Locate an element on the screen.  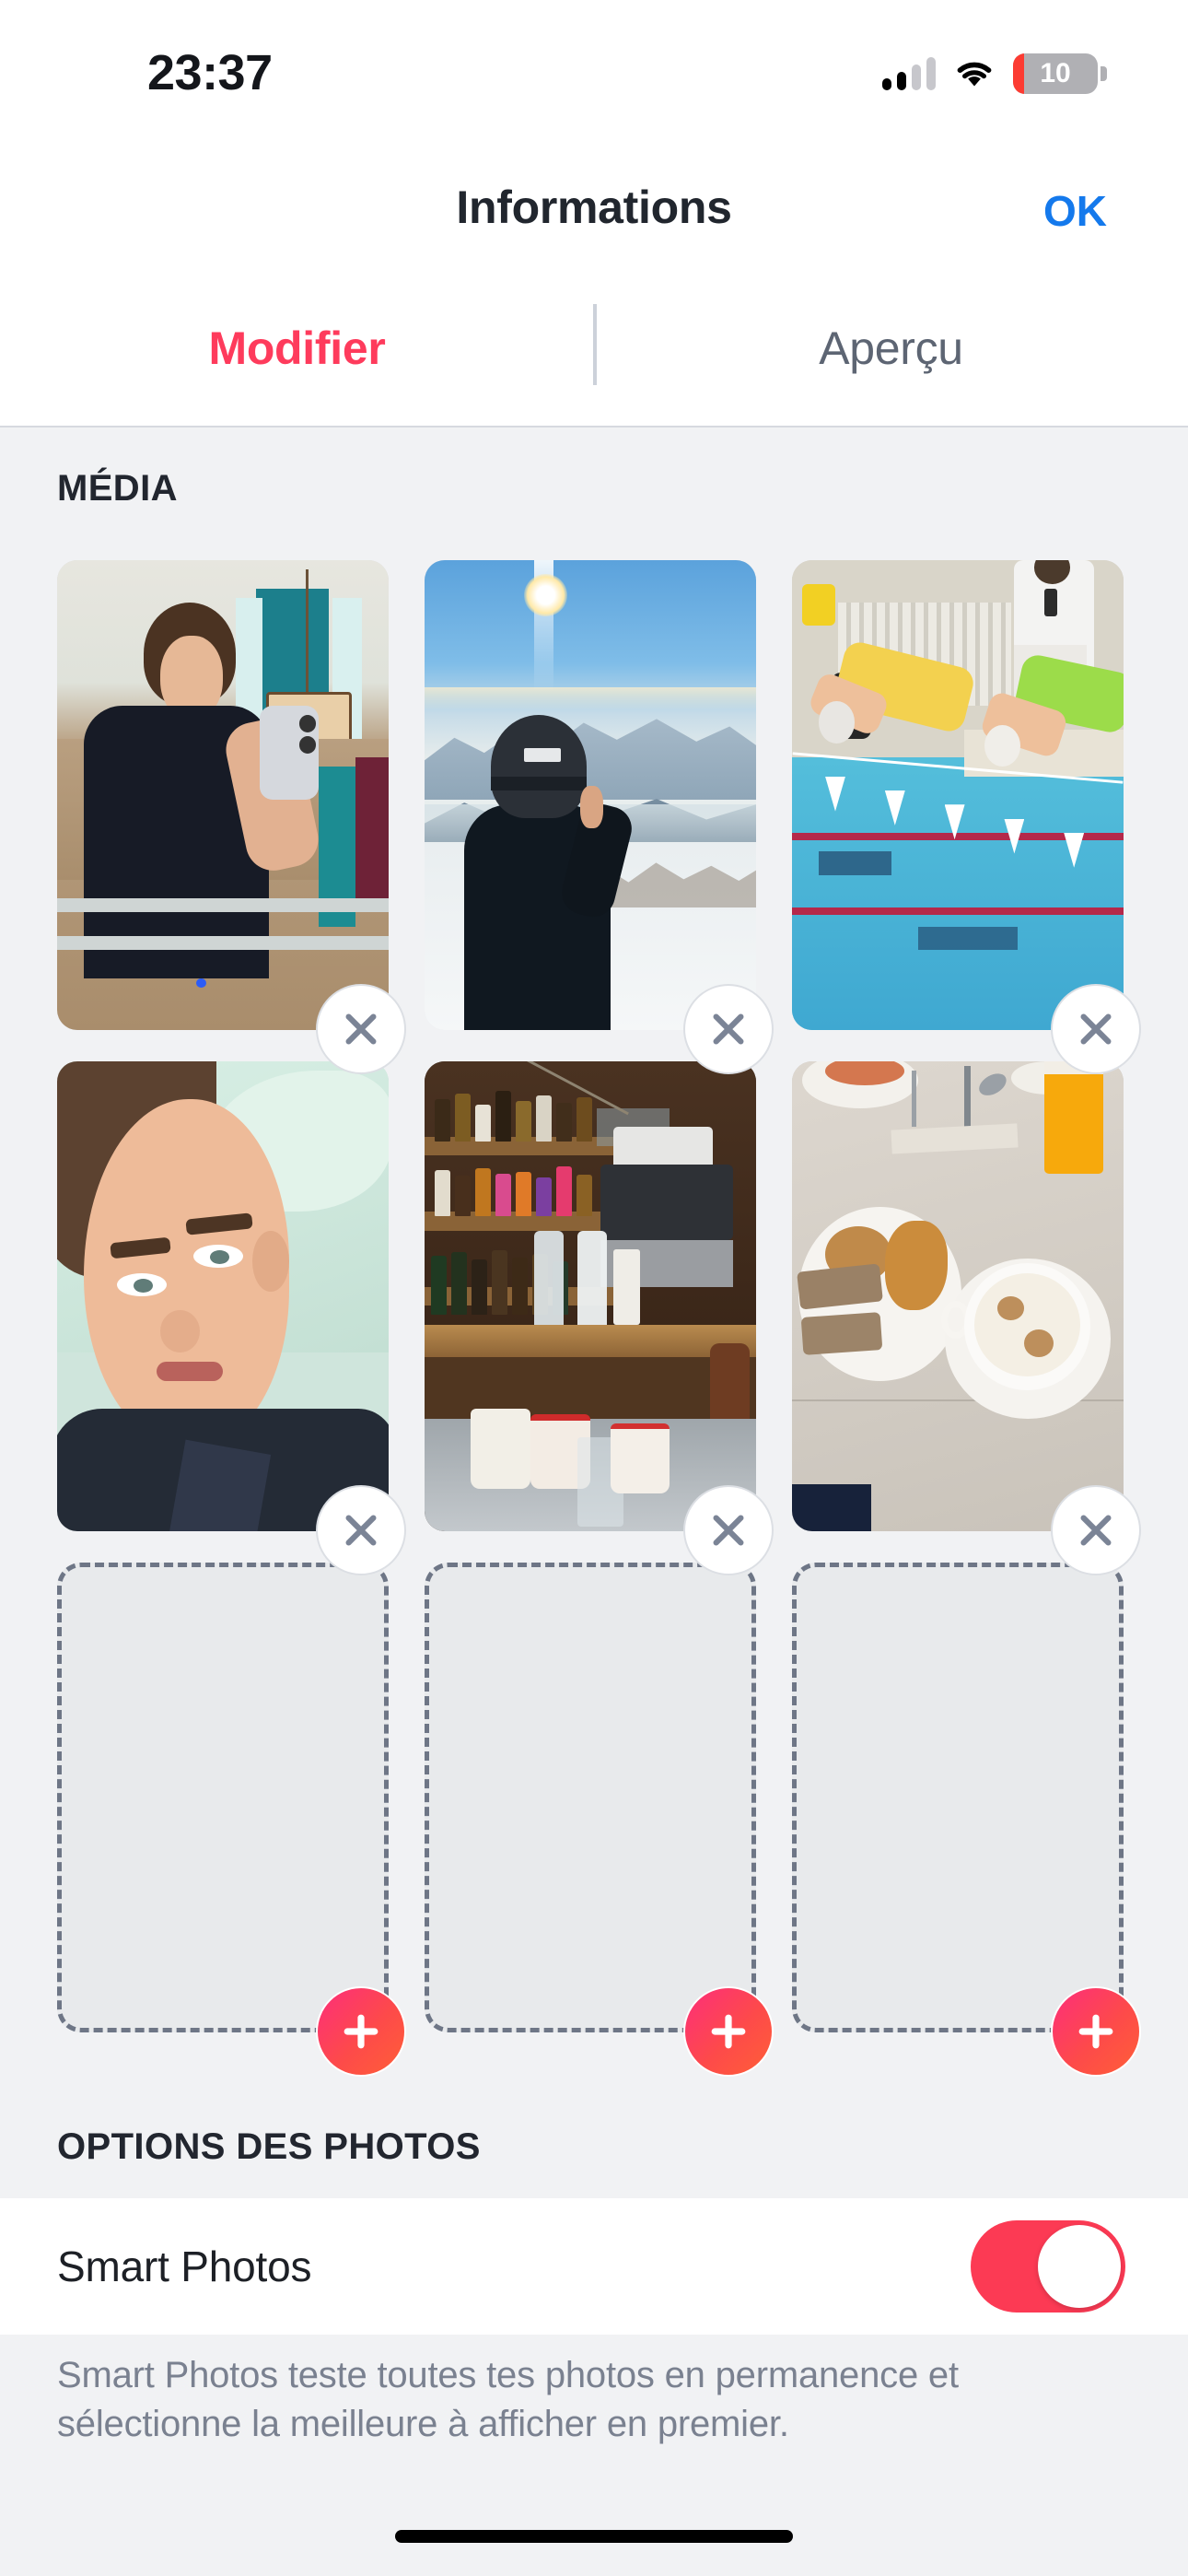
toggle-knob is located at coordinates (1079, 2266).